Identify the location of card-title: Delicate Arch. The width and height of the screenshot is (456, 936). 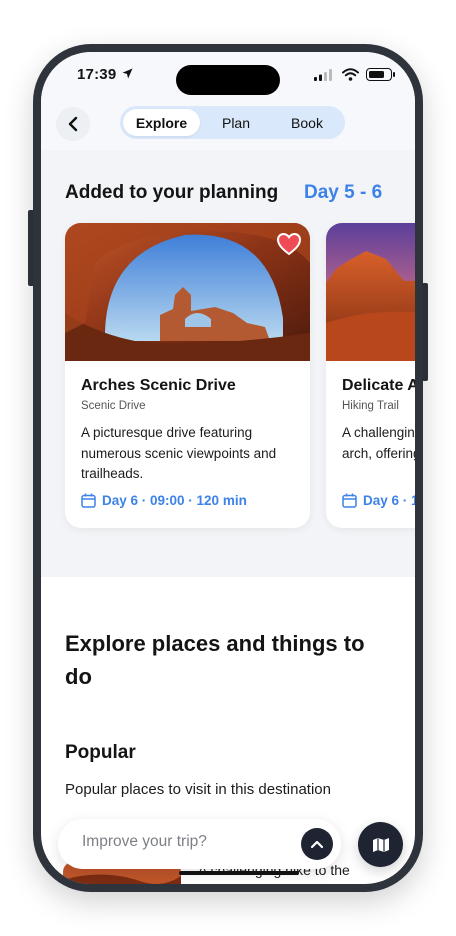
(378, 385).